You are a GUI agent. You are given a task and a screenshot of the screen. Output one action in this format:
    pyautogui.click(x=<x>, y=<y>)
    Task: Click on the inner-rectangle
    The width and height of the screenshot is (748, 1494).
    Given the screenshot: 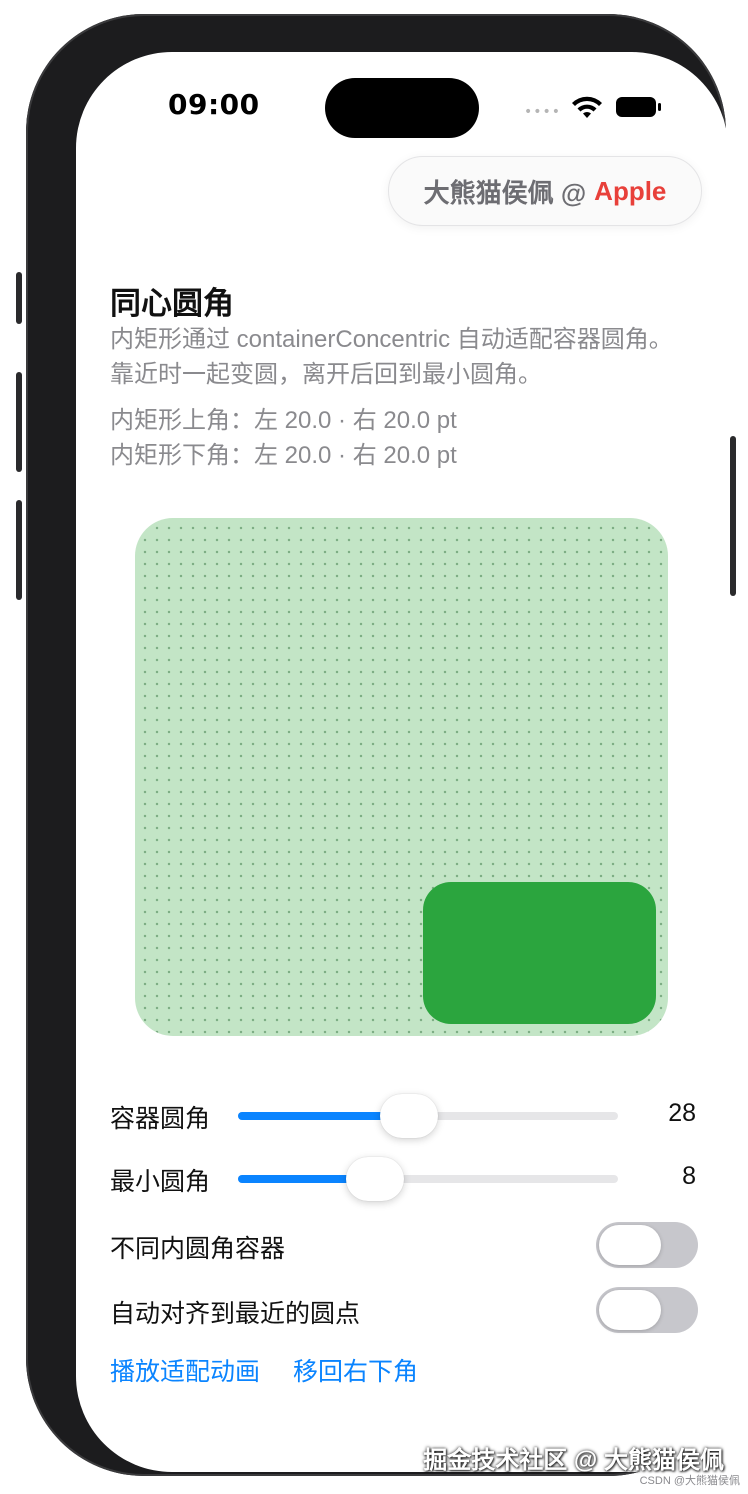 What is the action you would take?
    pyautogui.click(x=539, y=953)
    